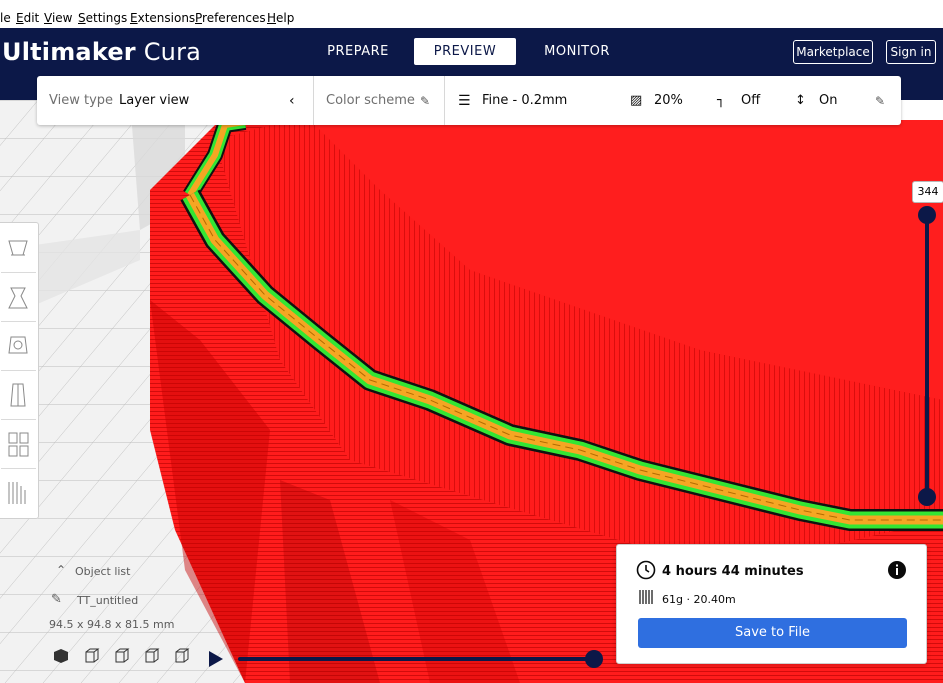 The image size is (943, 683). What do you see at coordinates (927, 497) in the screenshot?
I see `layer-slider-lower-handle` at bounding box center [927, 497].